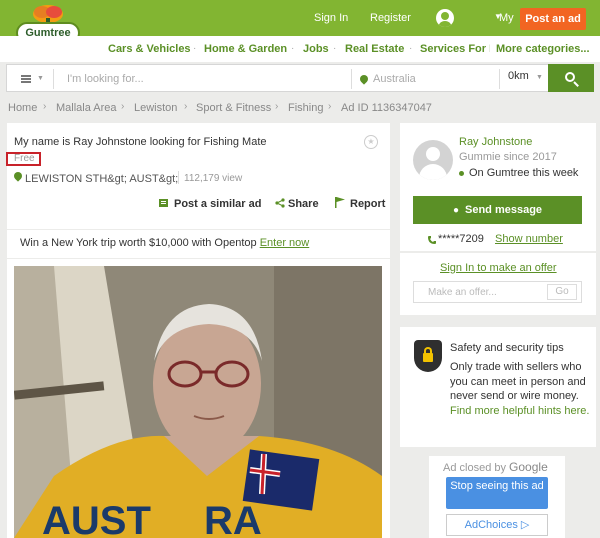  Describe the element at coordinates (149, 49) in the screenshot. I see `category-cars: Cars & Vehicles` at that location.